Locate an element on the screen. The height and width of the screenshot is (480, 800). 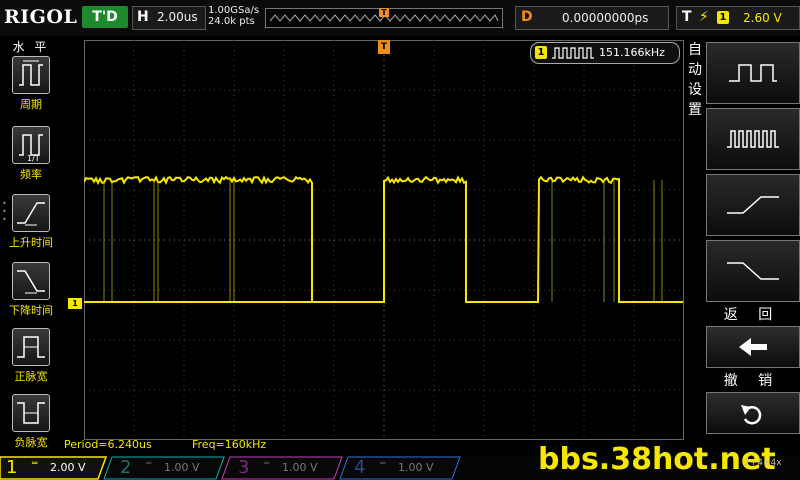
rising-edge-button is located at coordinates (753, 205).